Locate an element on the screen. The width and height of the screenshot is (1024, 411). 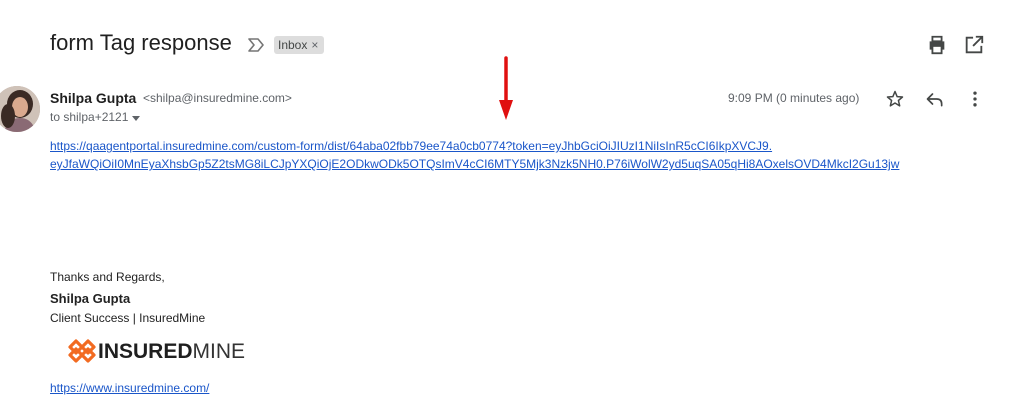
star-icon is located at coordinates (895, 99).